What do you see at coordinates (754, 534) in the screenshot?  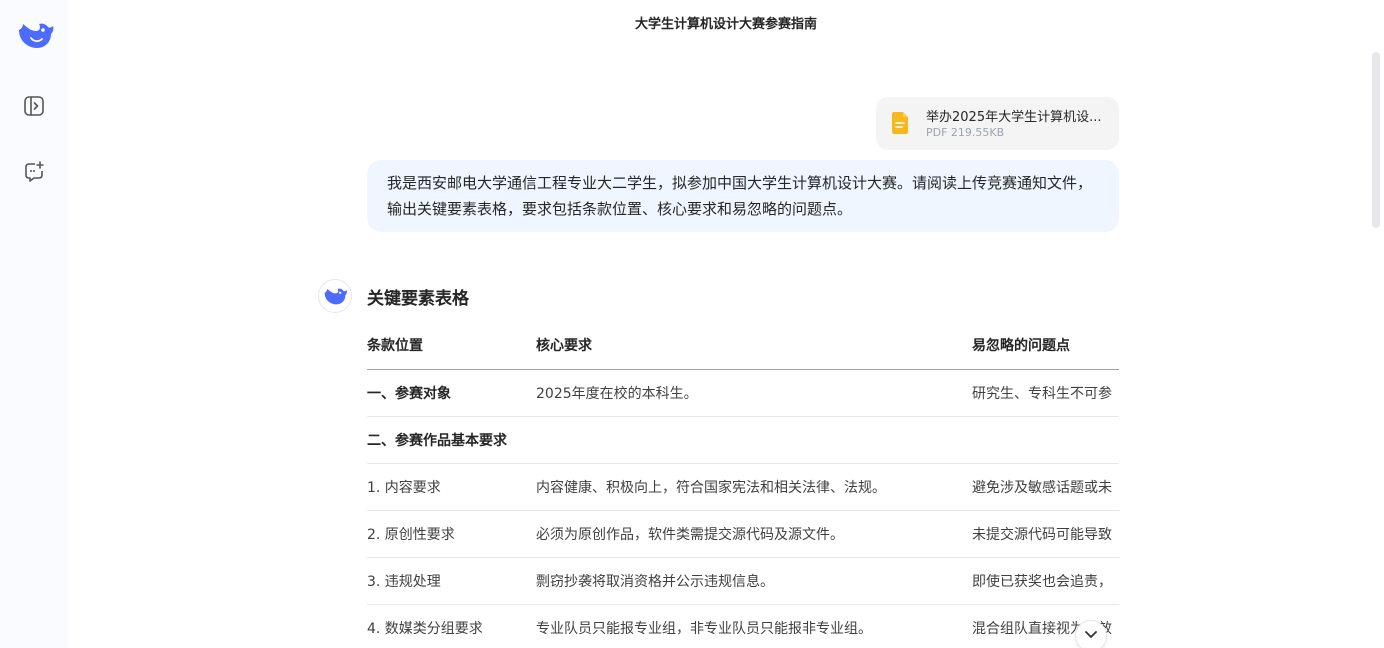 I see `table-cell: 必须为原创作品，软件类需提交源代码及源文件。` at bounding box center [754, 534].